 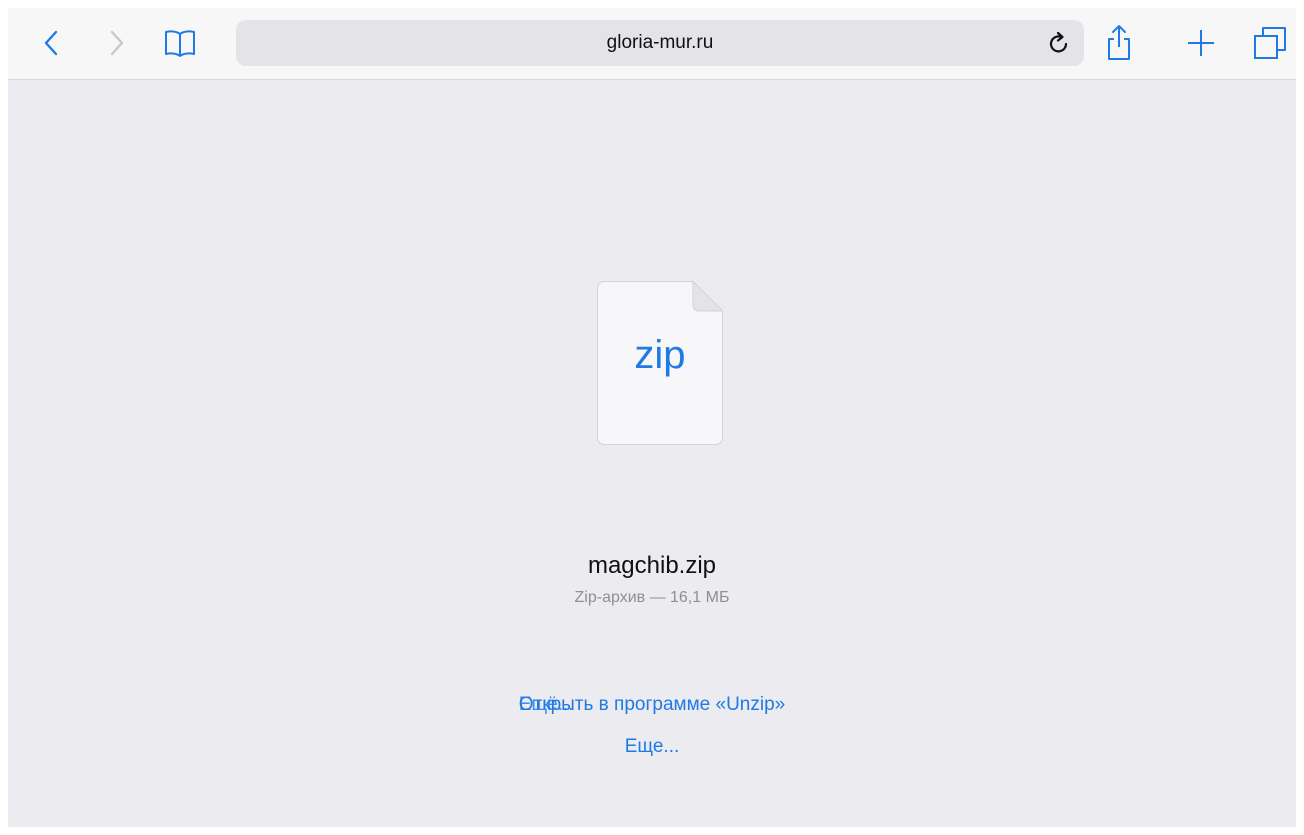 What do you see at coordinates (652, 597) in the screenshot?
I see `file-meta: Zip-архив — 16,1 МБ` at bounding box center [652, 597].